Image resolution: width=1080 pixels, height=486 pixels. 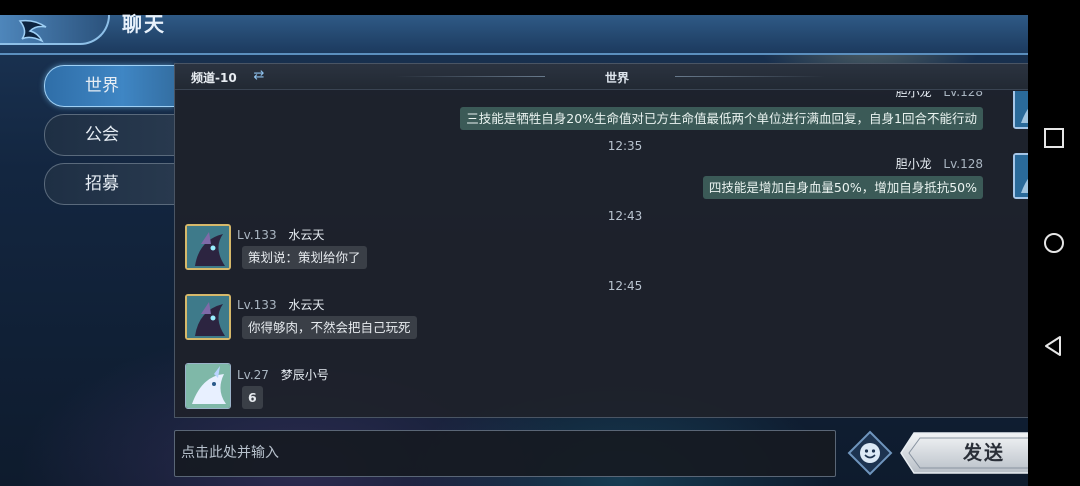 I want to click on message-sender: Lv.27 梦辰小号, so click(x=283, y=374).